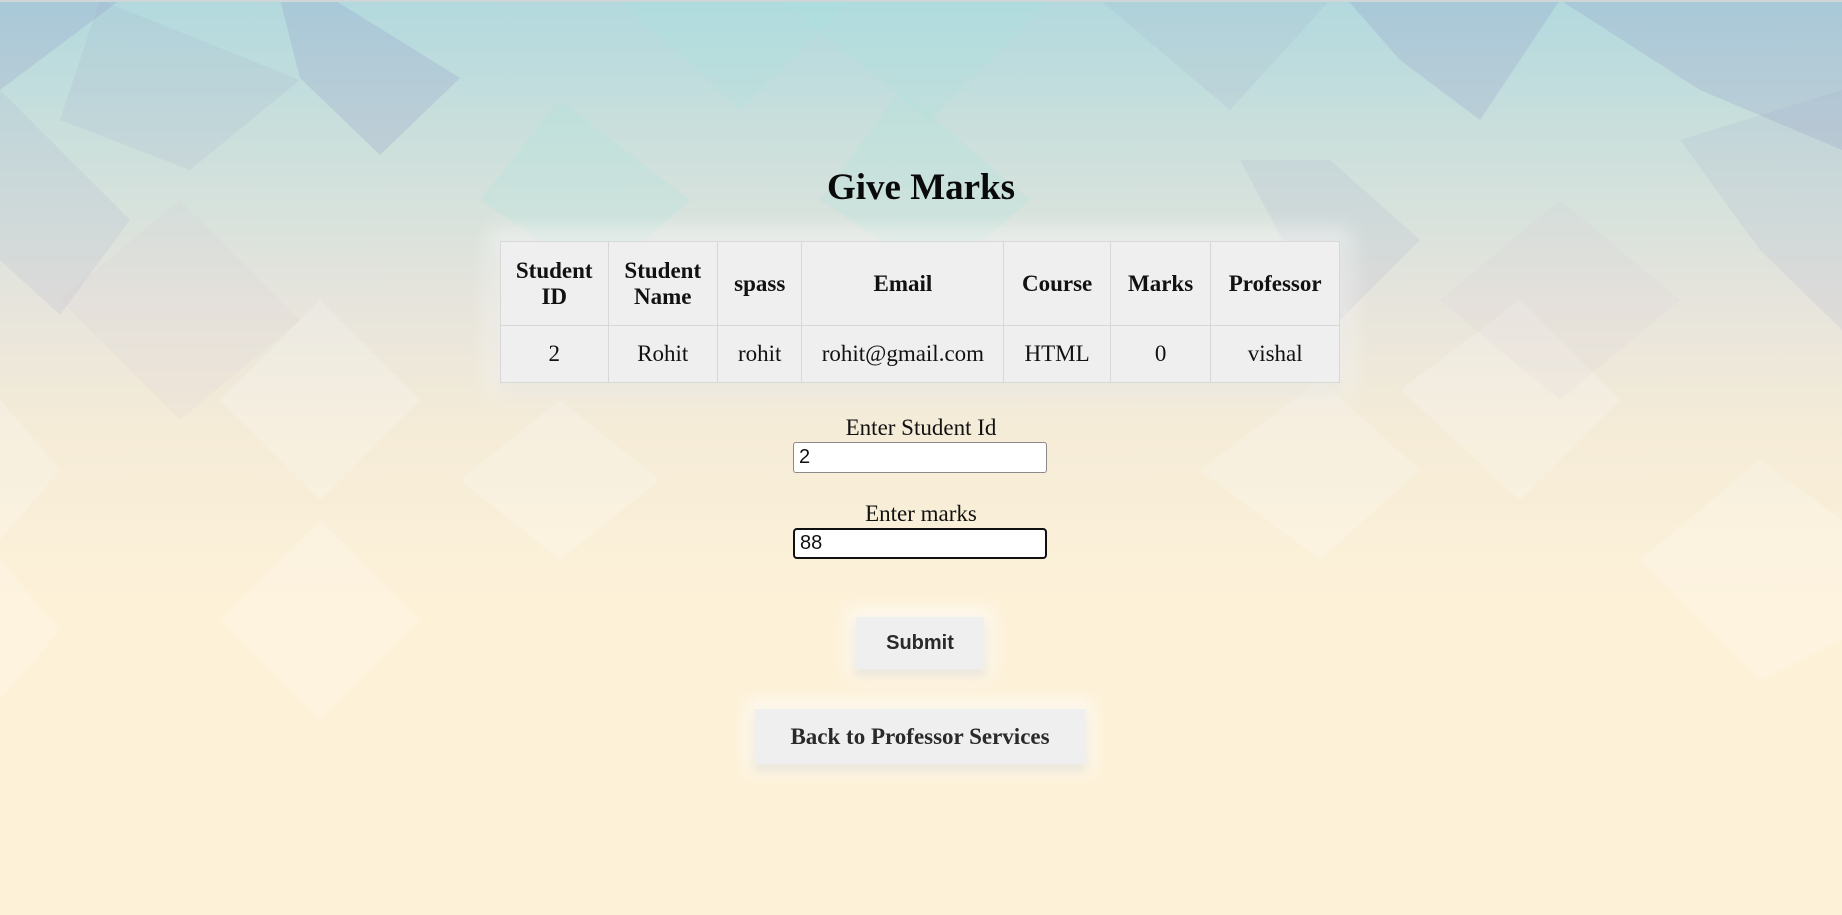  What do you see at coordinates (920, 457) in the screenshot?
I see `student-id-input` at bounding box center [920, 457].